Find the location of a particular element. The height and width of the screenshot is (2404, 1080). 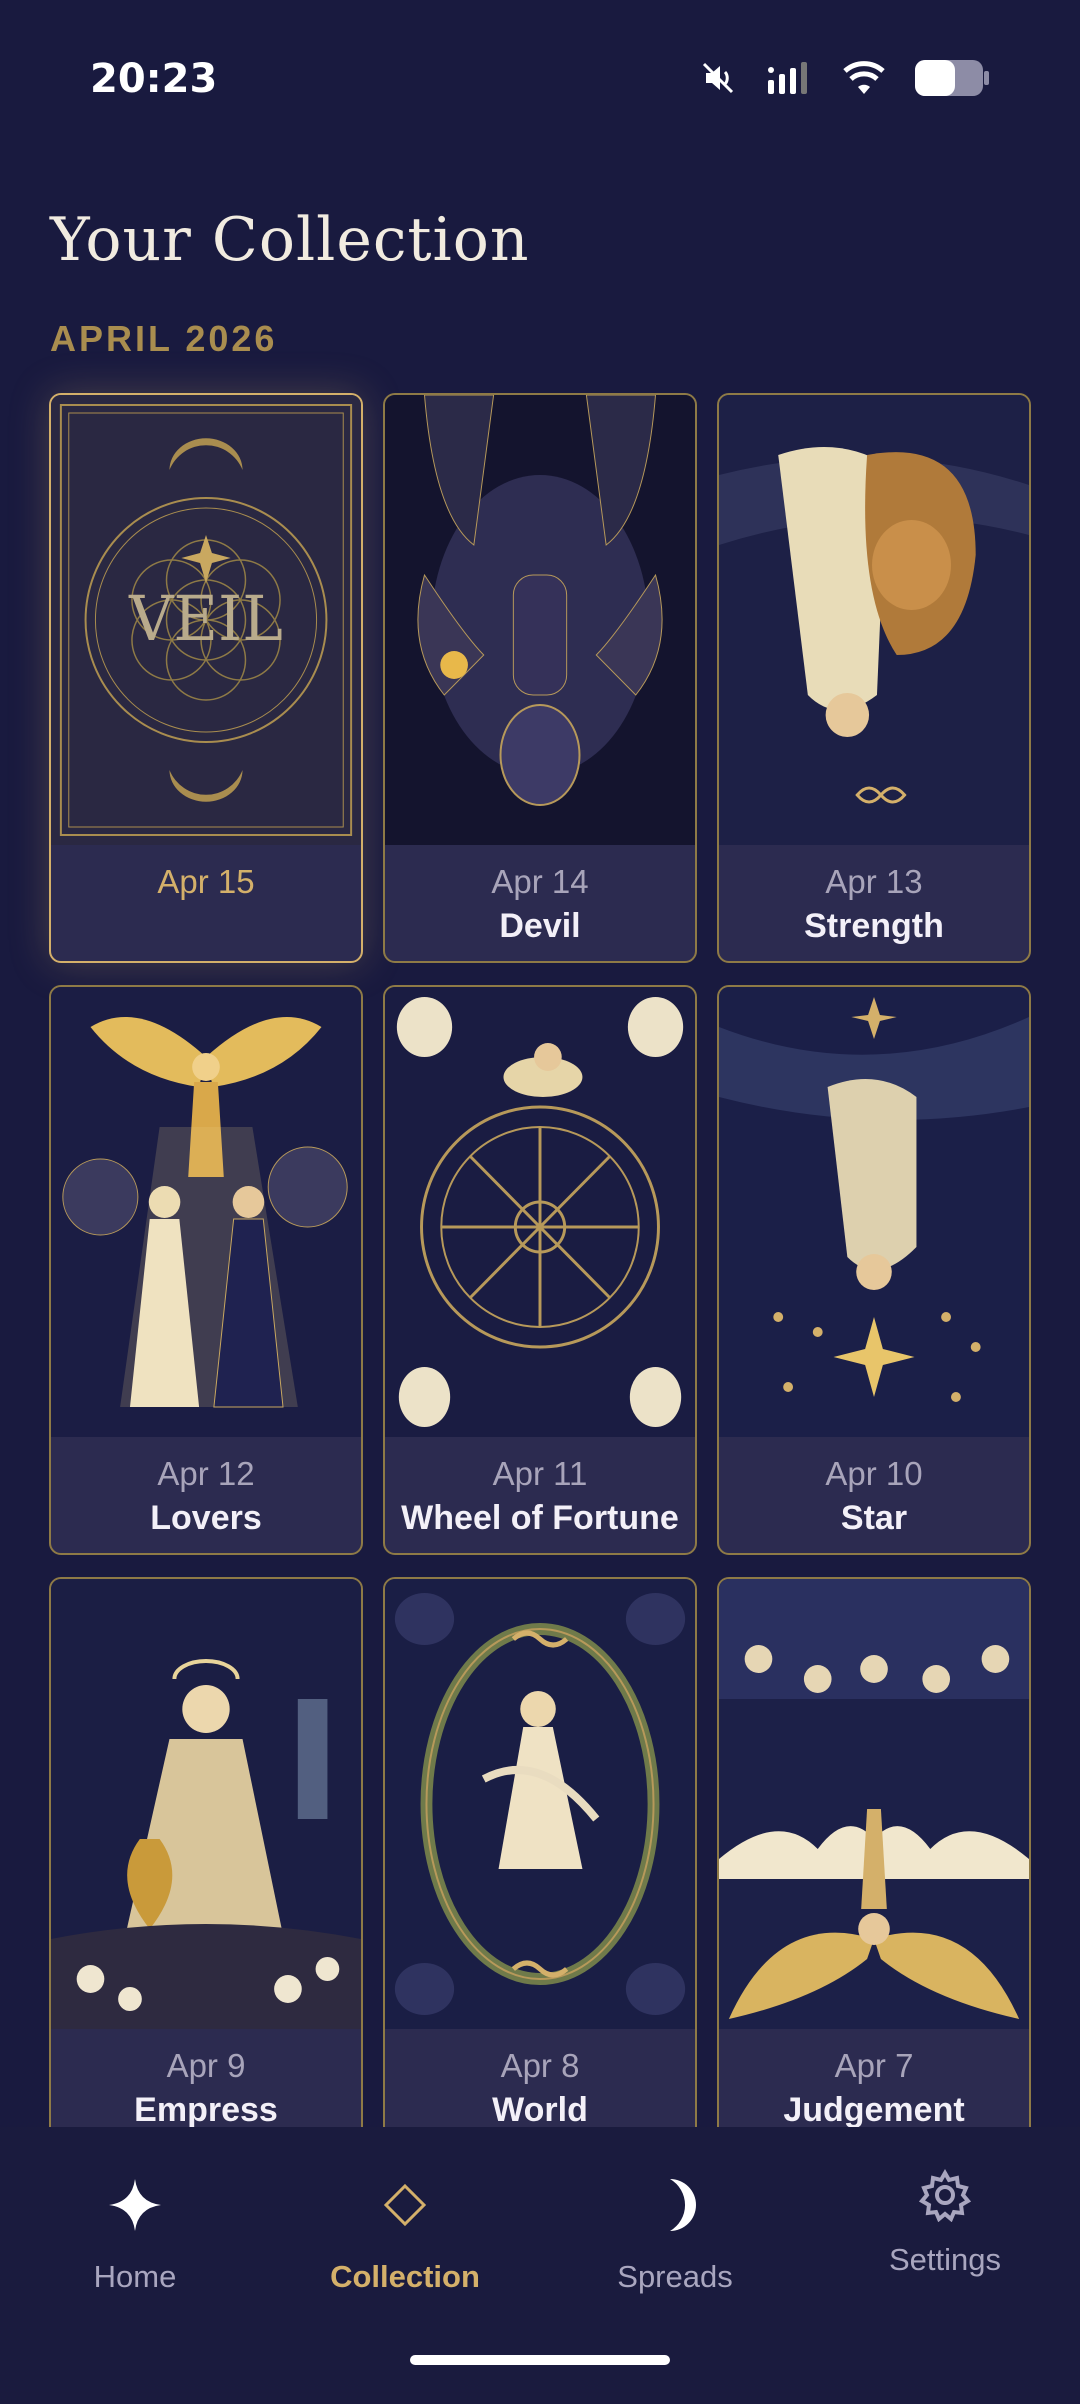

nav-collection: Collection is located at coordinates (405, 2227).